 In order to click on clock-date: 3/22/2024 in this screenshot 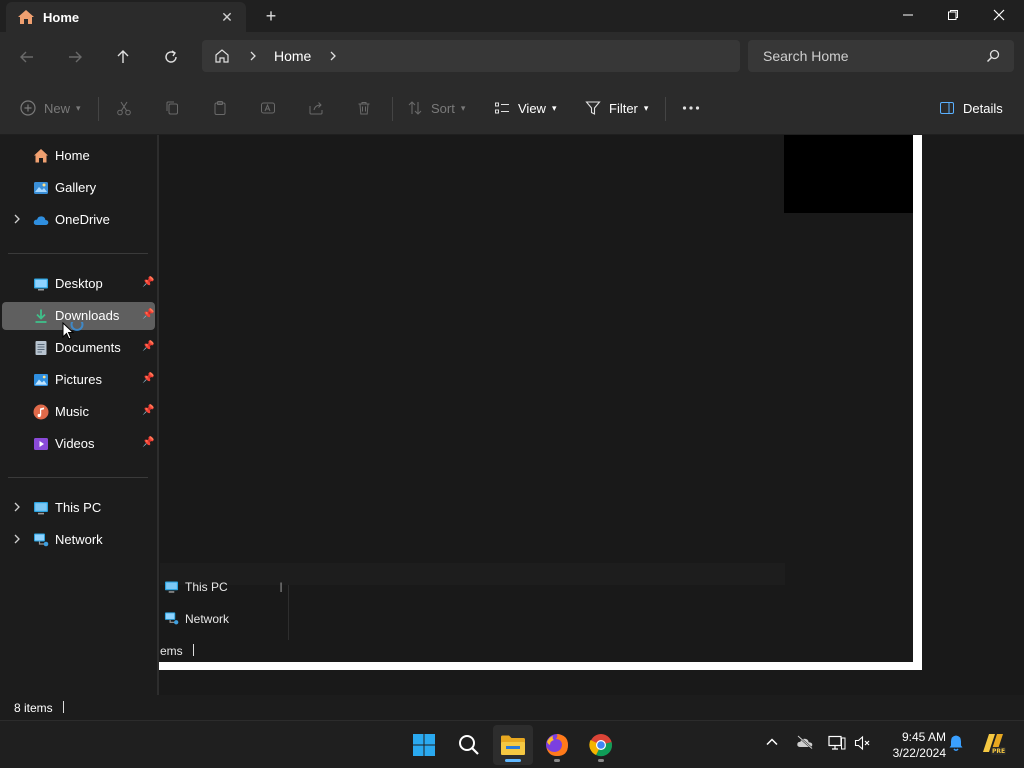, I will do `click(919, 753)`.